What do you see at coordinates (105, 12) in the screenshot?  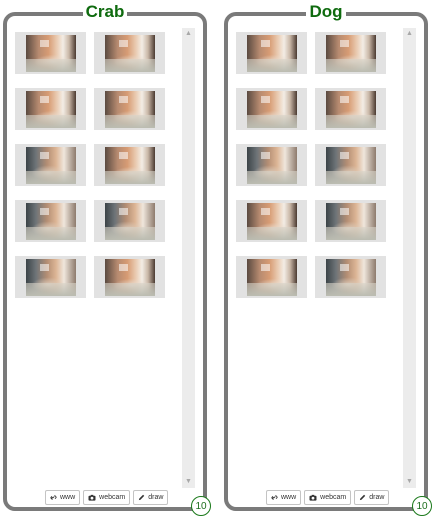 I see `class-title: Crab` at bounding box center [105, 12].